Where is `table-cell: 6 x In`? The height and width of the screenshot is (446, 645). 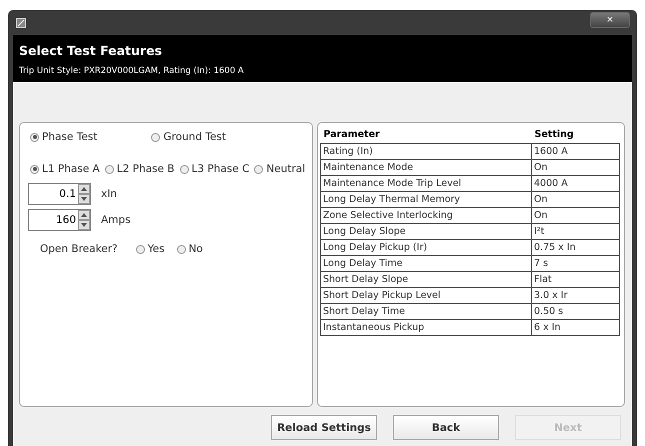 table-cell: 6 x In is located at coordinates (576, 328).